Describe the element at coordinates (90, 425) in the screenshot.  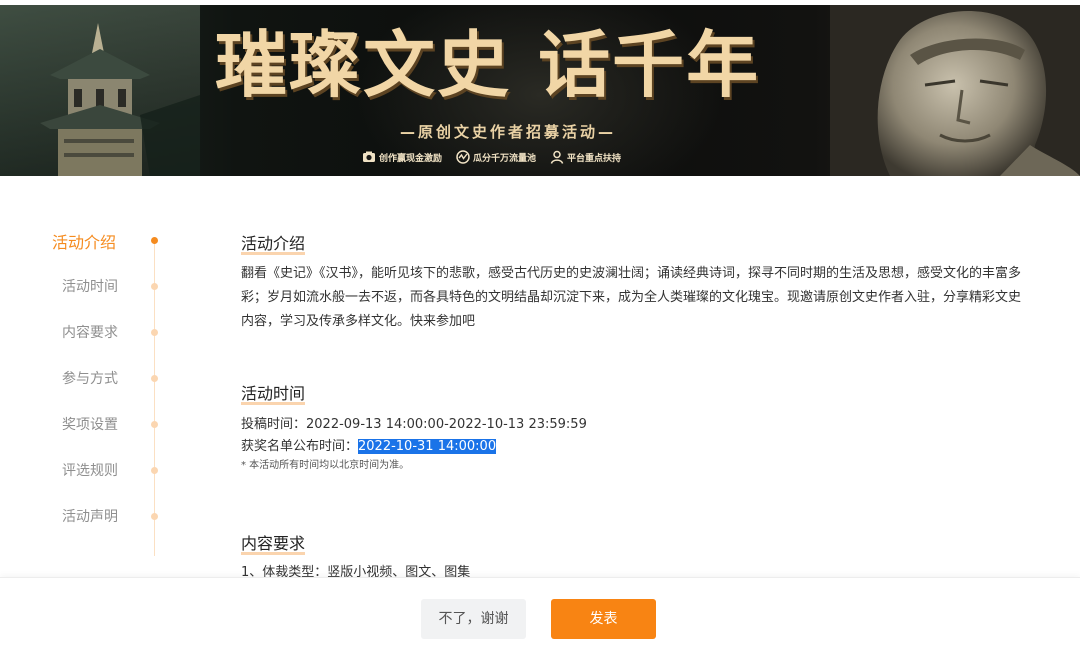
I see `nav-item-label: 奖项设置` at that location.